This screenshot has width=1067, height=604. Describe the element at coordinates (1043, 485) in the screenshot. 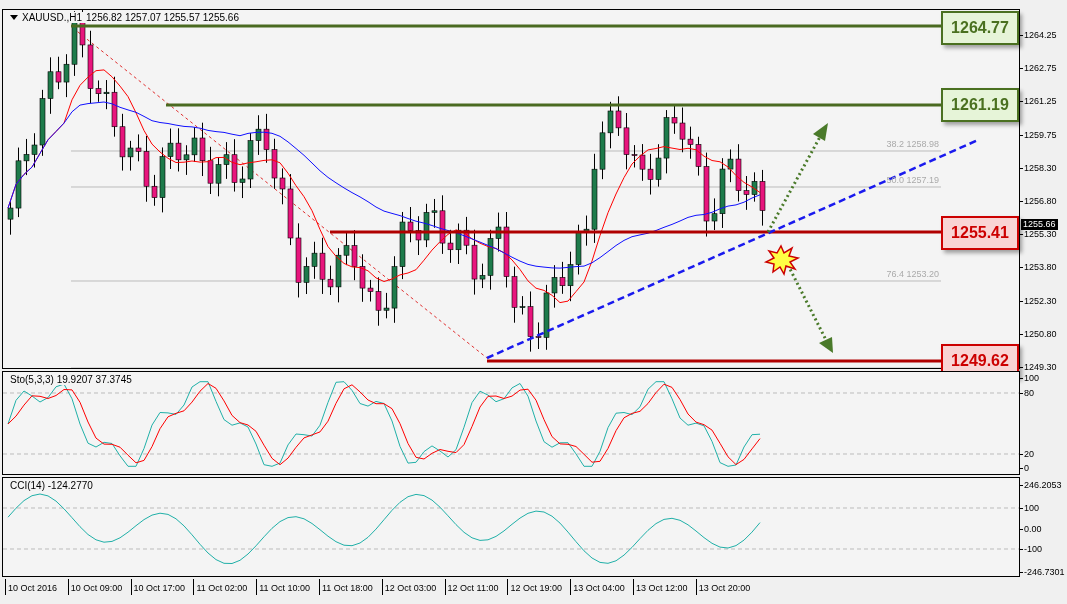

I see `axis-label: 246.2053` at that location.